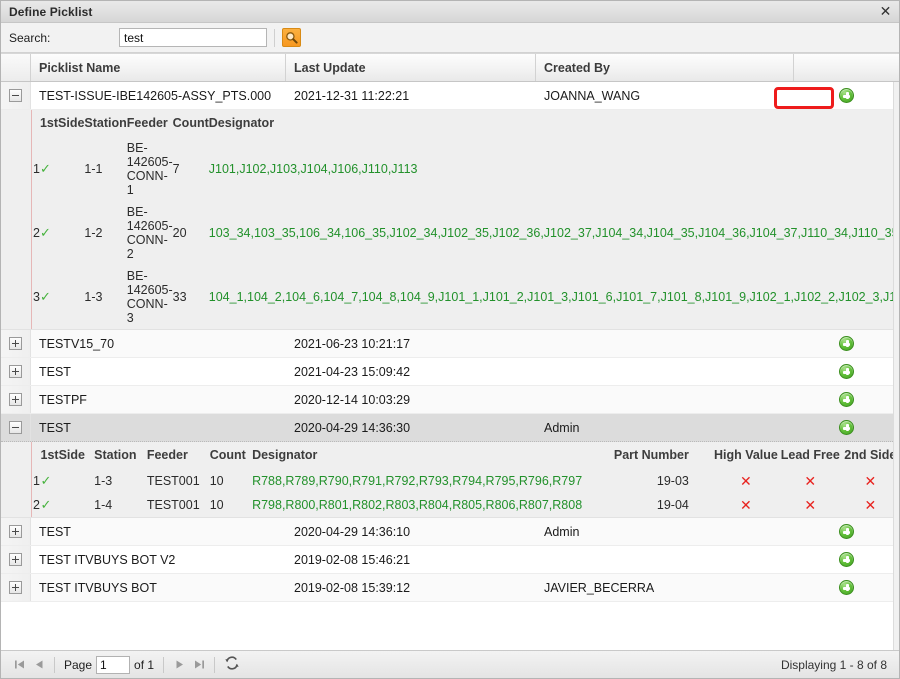  I want to click on cell-last-update: 2019-02-08 15:39:12, so click(352, 587).